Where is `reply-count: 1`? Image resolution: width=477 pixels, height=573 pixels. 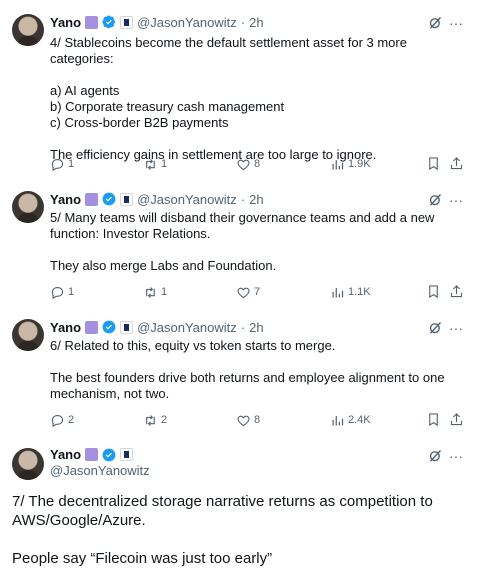 reply-count: 1 is located at coordinates (71, 292).